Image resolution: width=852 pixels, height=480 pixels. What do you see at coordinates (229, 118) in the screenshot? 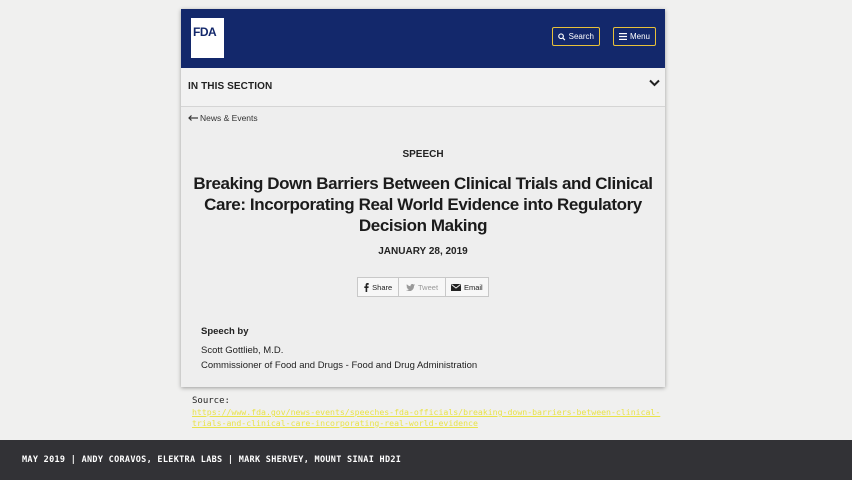
I see `back-link-label: News & Events` at bounding box center [229, 118].